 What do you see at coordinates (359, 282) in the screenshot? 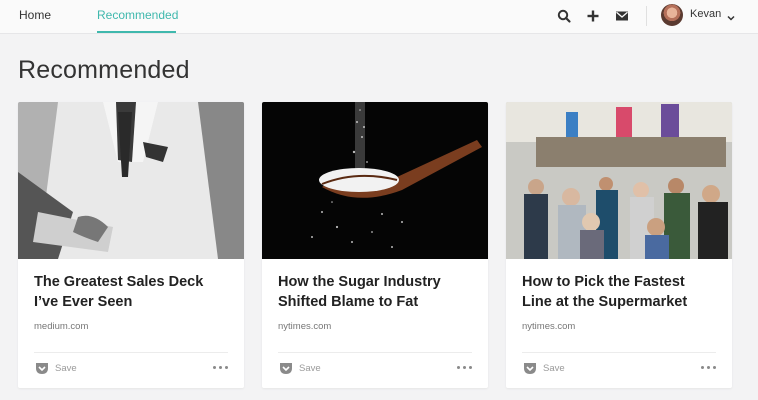
I see `article-title-line: How the Sugar Industry` at bounding box center [359, 282].